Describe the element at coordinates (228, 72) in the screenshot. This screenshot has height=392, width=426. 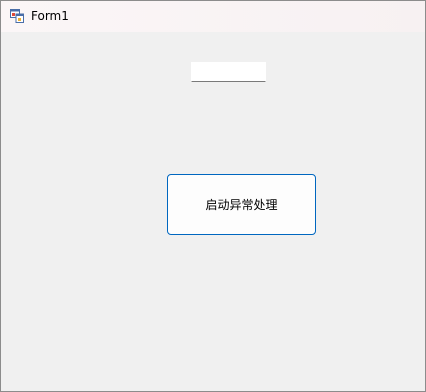
I see `text-input` at that location.